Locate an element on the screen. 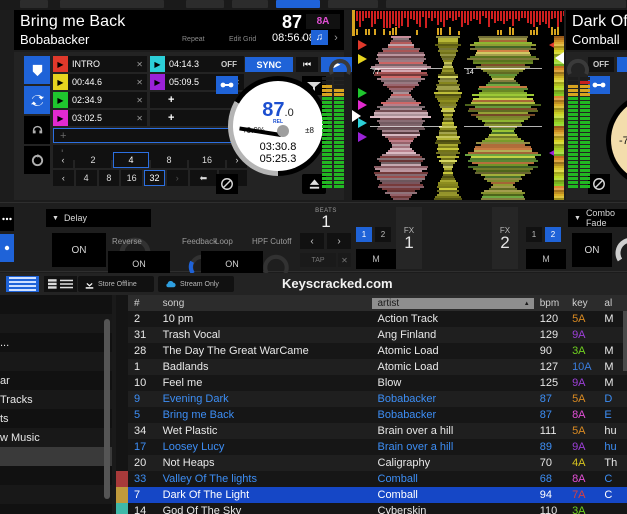 The width and height of the screenshot is (627, 514). sidebar-item-selected is located at coordinates (56, 456).